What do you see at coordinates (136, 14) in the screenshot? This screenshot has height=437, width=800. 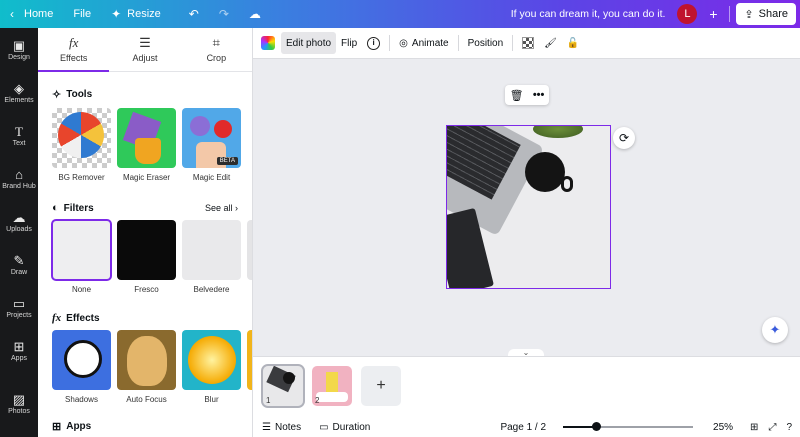 I see `resize-button: ✦ Resize` at bounding box center [136, 14].